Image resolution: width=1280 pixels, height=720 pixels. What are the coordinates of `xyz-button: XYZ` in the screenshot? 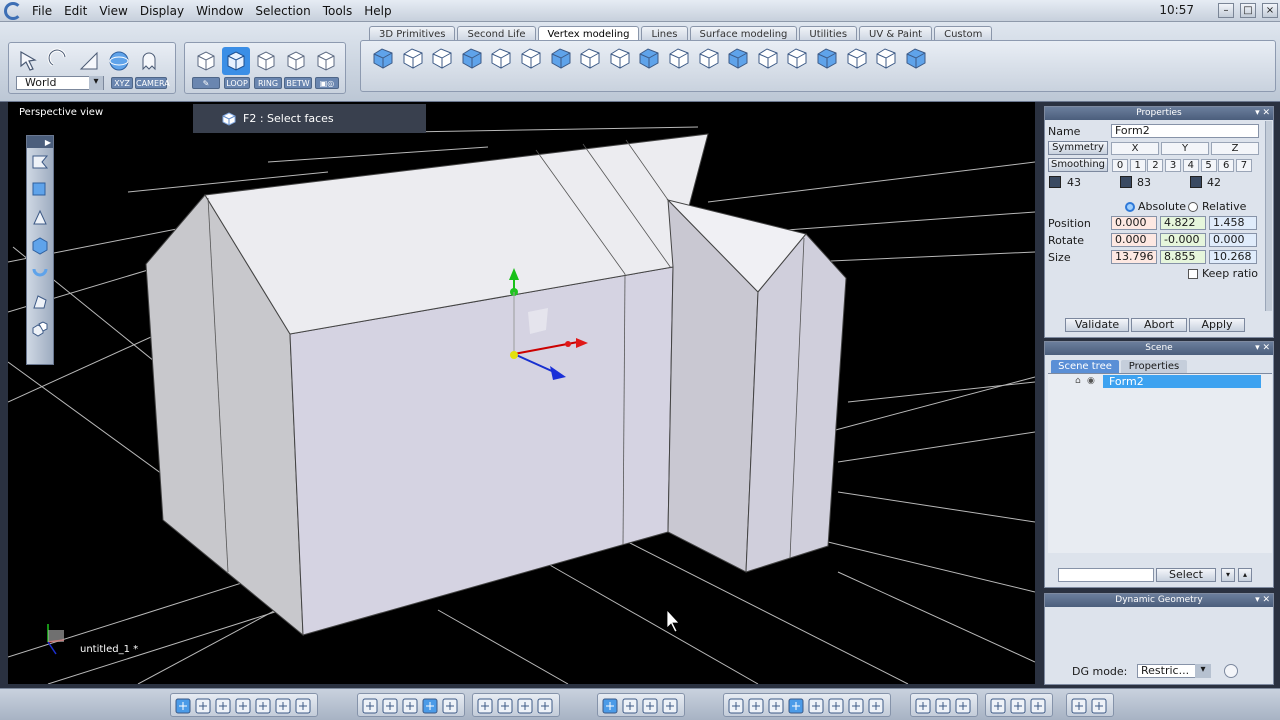 It's located at (122, 83).